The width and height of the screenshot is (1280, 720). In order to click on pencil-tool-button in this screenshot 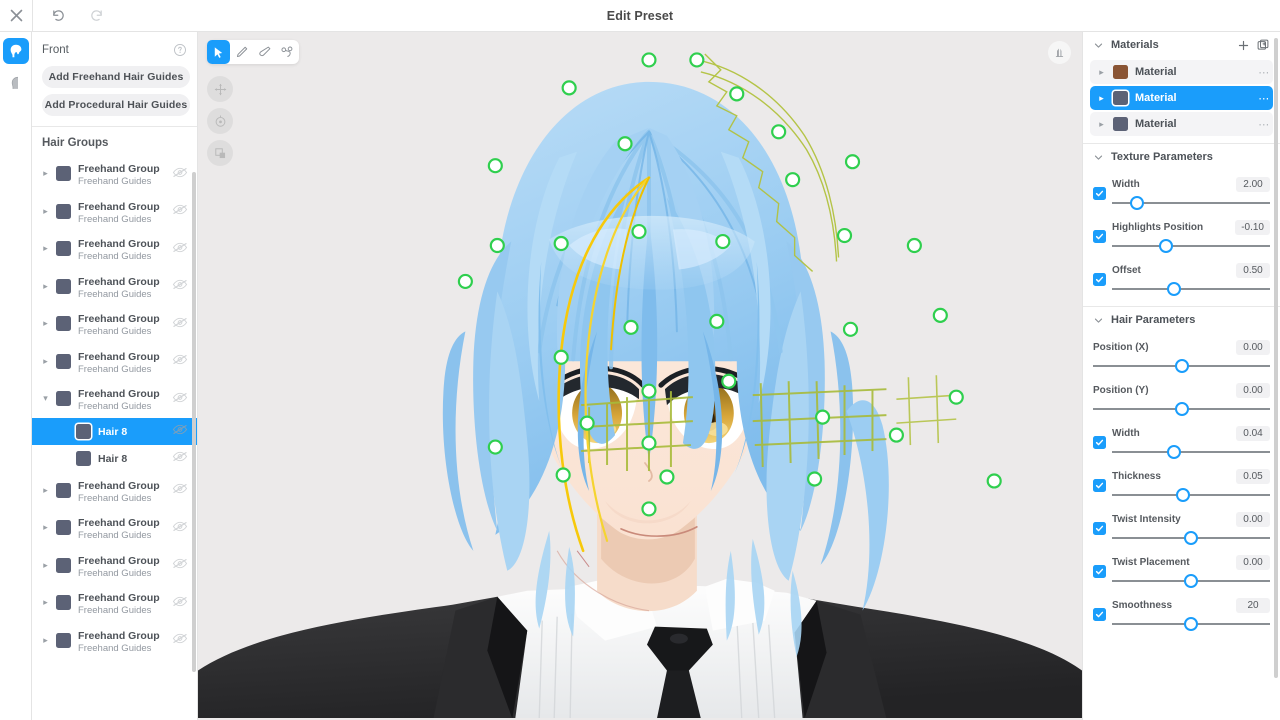, I will do `click(241, 52)`.